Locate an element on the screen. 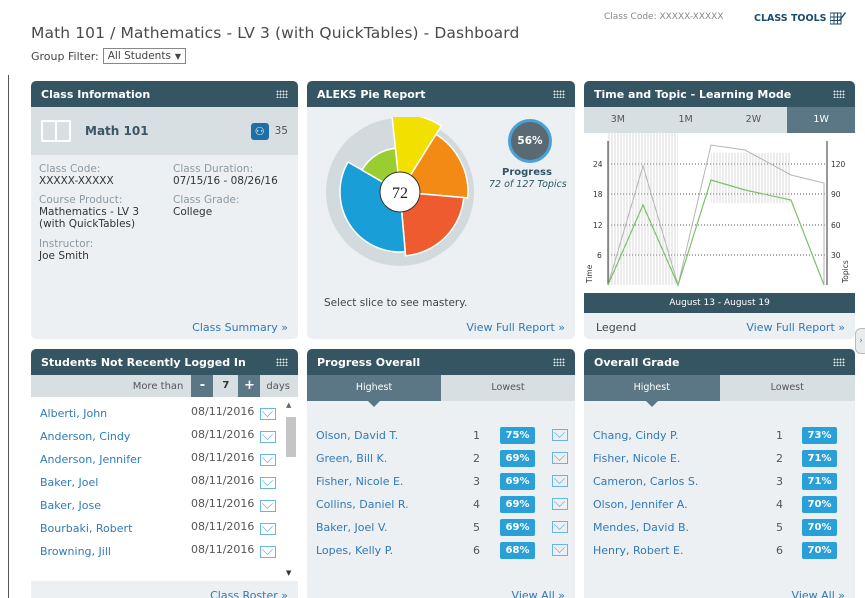  student-row: Baker, Joel 08/11/2016 is located at coordinates (158, 483).